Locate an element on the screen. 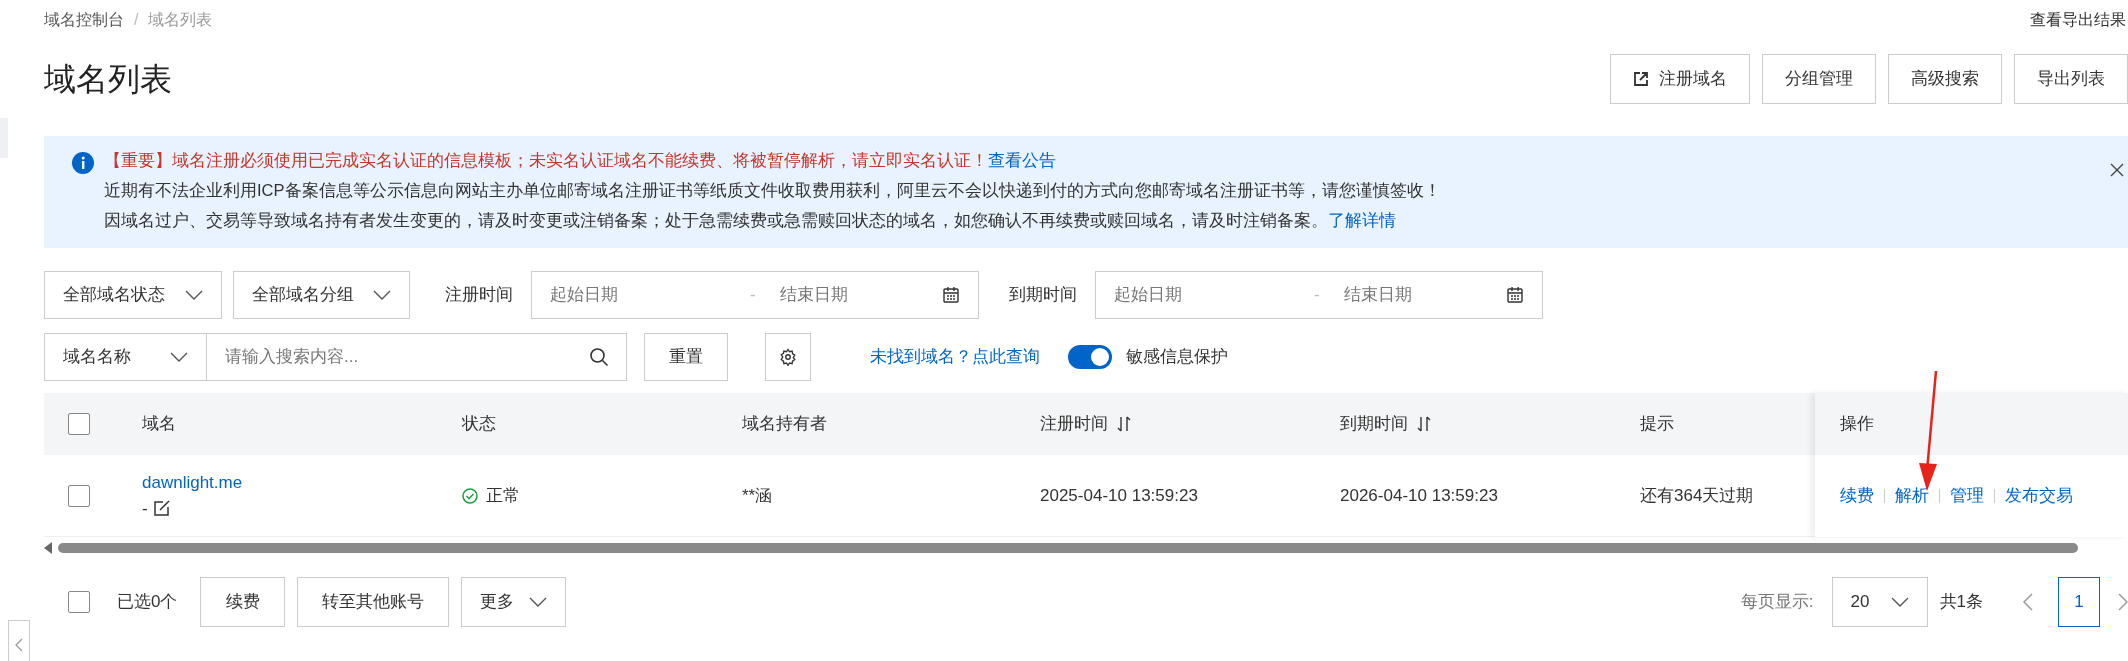 The width and height of the screenshot is (2128, 661). status-text: 正常 is located at coordinates (503, 495).